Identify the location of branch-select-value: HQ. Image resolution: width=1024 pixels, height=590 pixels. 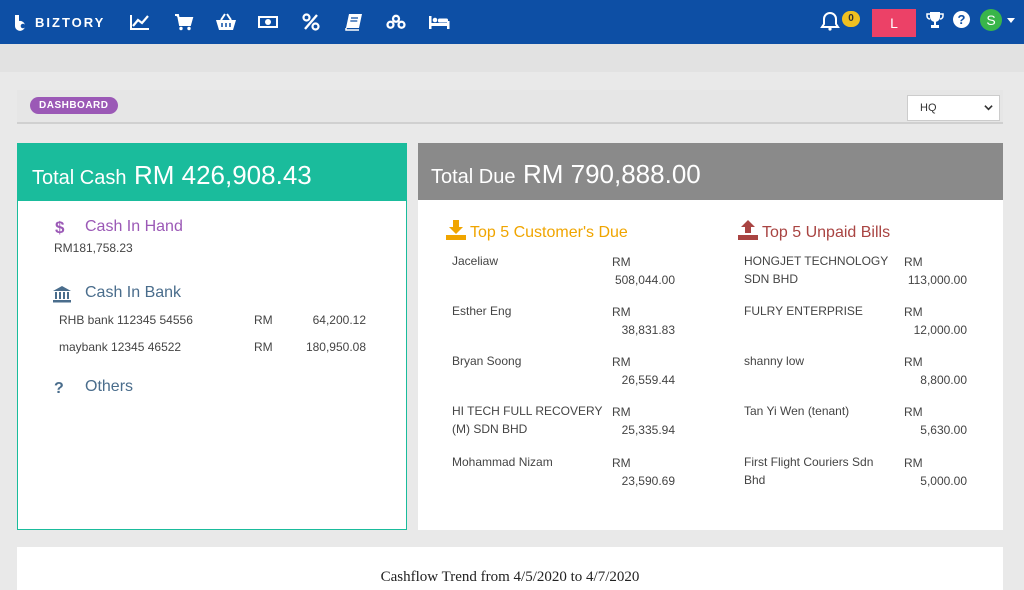
(928, 108).